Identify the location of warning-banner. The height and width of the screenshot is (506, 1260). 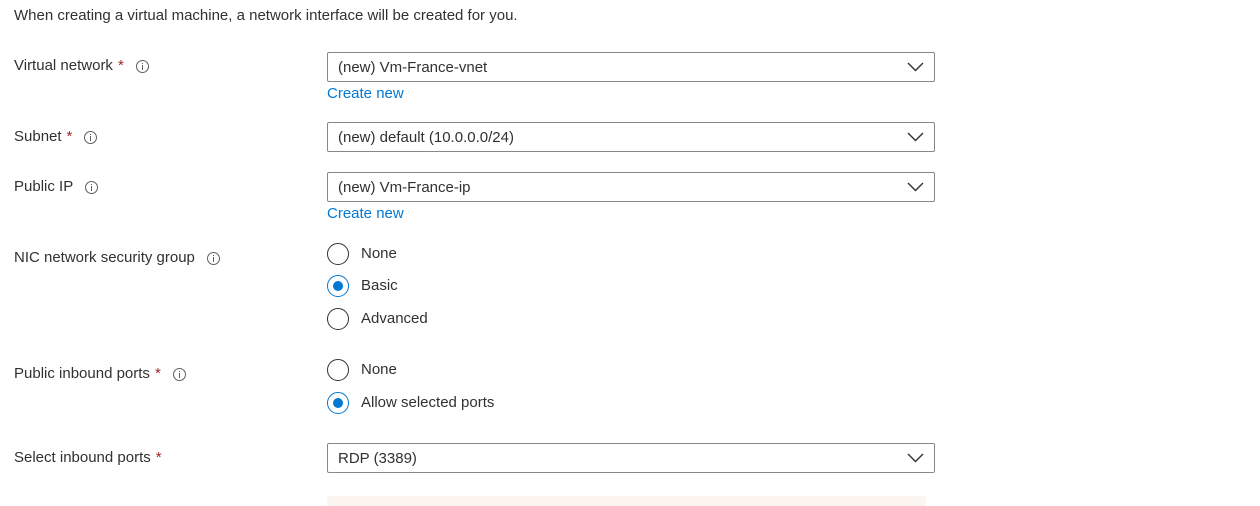
(626, 501).